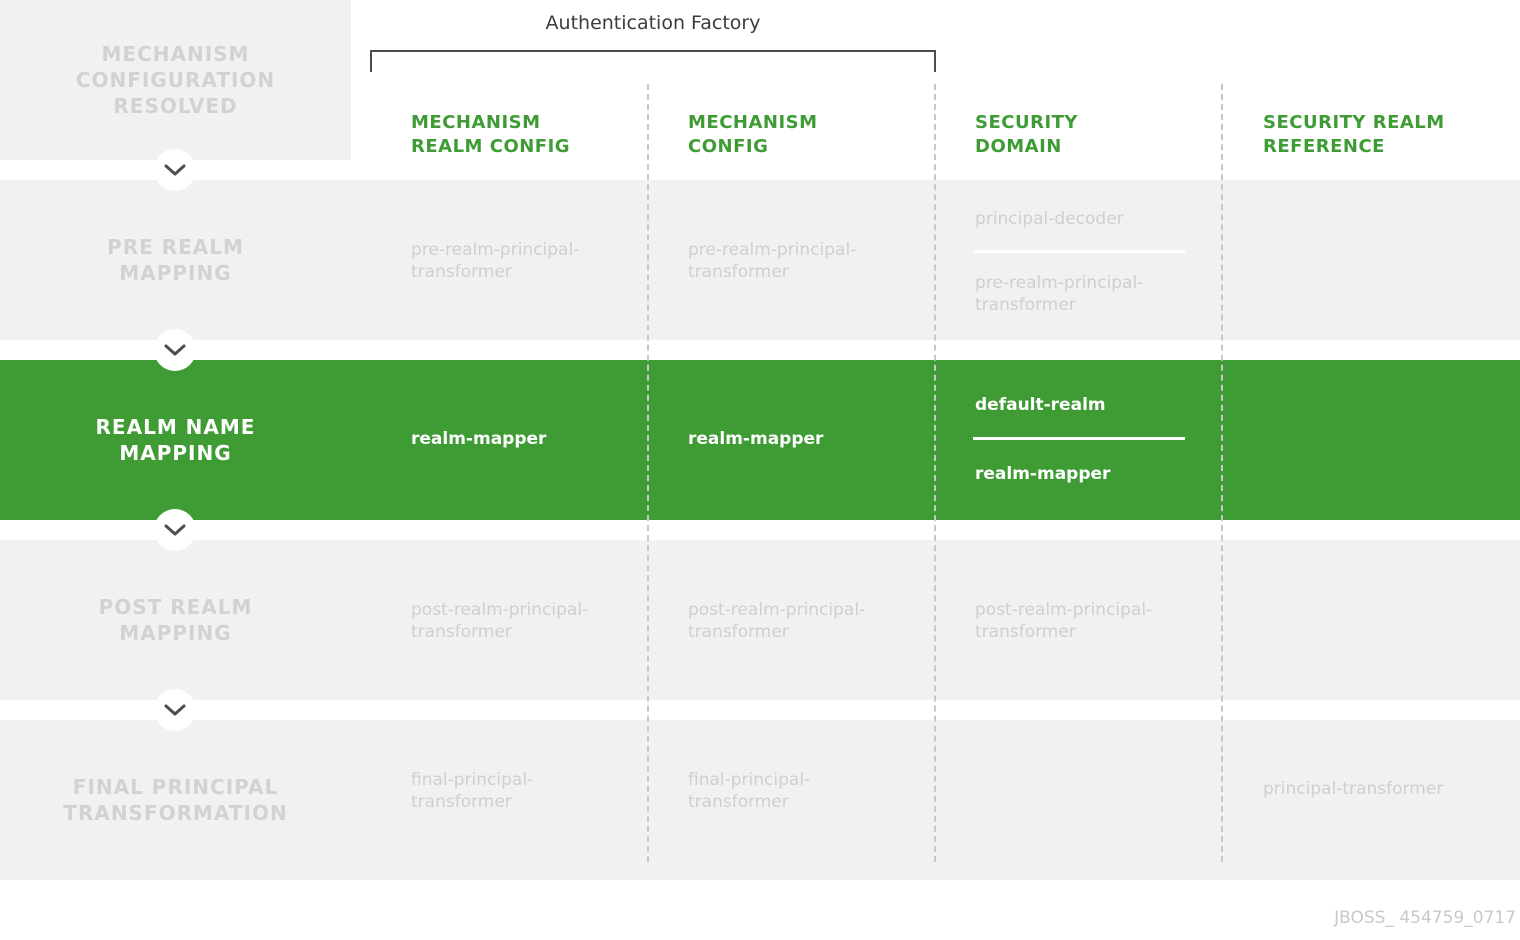  What do you see at coordinates (1354, 134) in the screenshot?
I see `column-header-security-realm-reference: SECURITY REALM REFERENCE` at bounding box center [1354, 134].